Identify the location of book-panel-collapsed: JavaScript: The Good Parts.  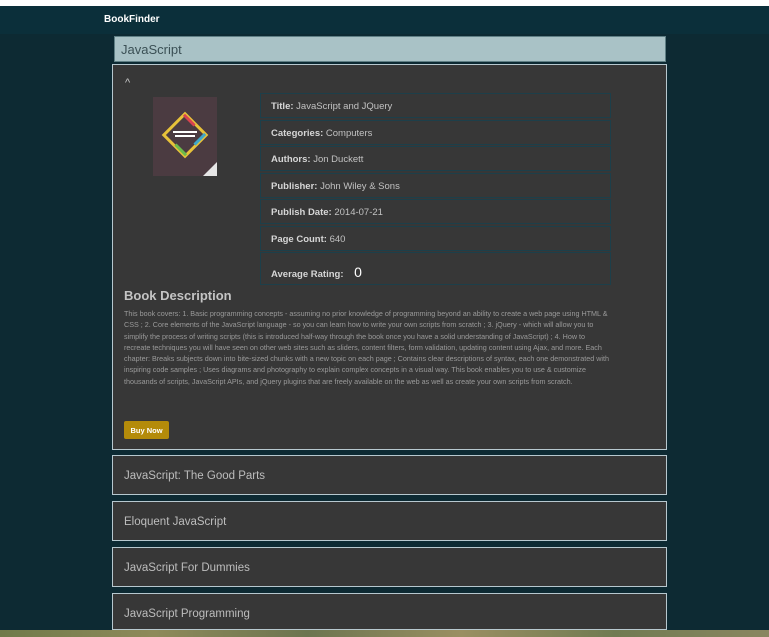
(389, 475).